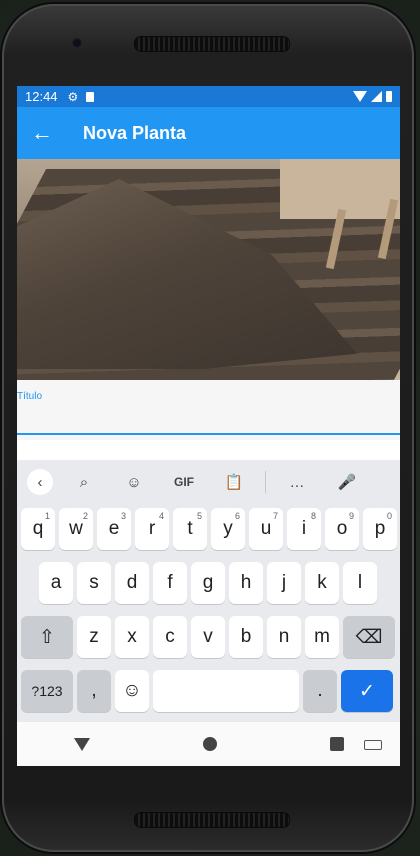  I want to click on title-field-underline, so click(208, 434).